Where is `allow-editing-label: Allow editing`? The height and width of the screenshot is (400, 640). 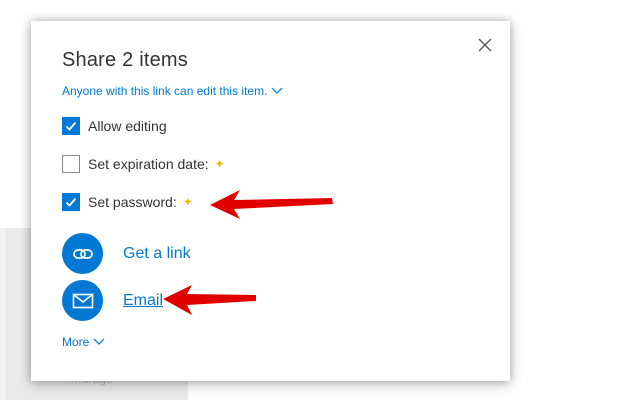 allow-editing-label: Allow editing is located at coordinates (127, 126).